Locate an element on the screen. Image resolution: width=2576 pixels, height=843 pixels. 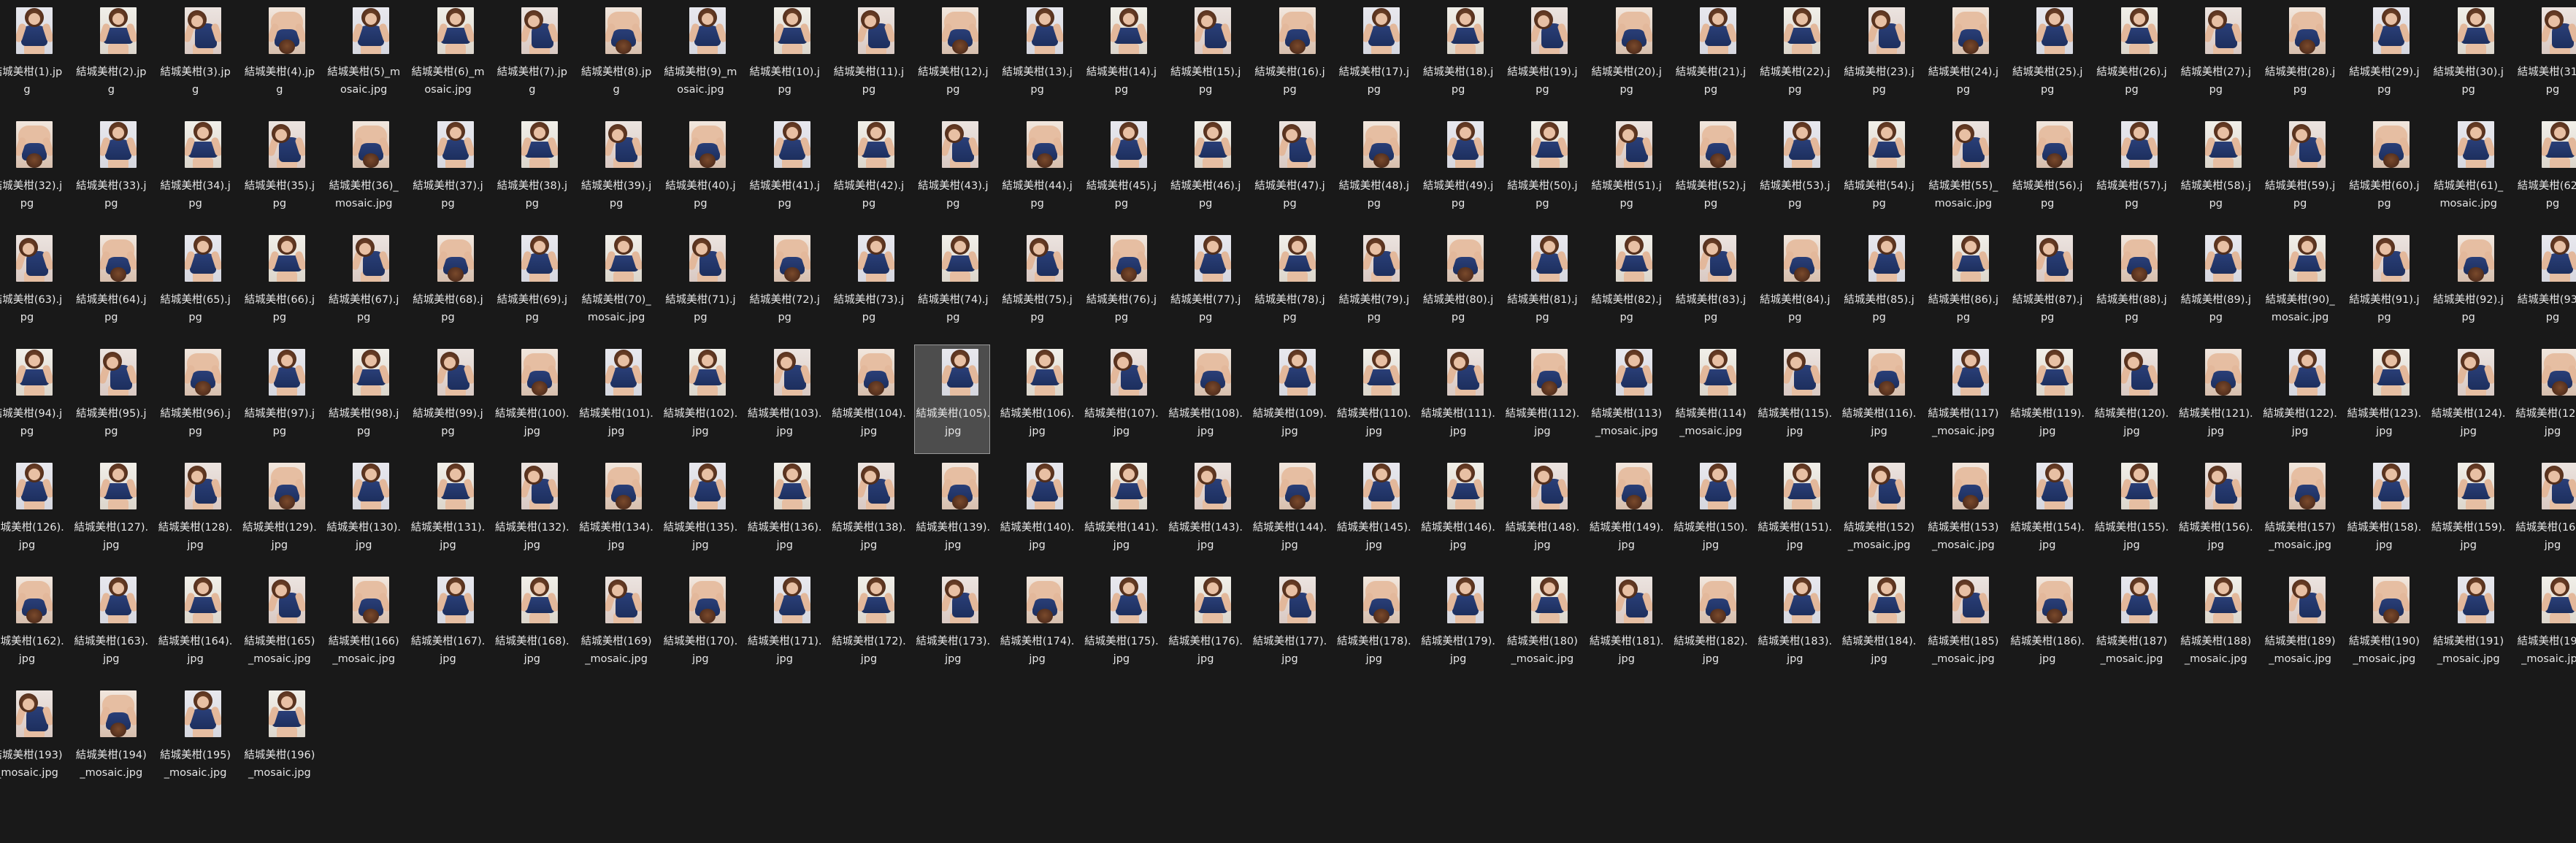
file-item: 結城美柑(26).jpg is located at coordinates (2131, 57).